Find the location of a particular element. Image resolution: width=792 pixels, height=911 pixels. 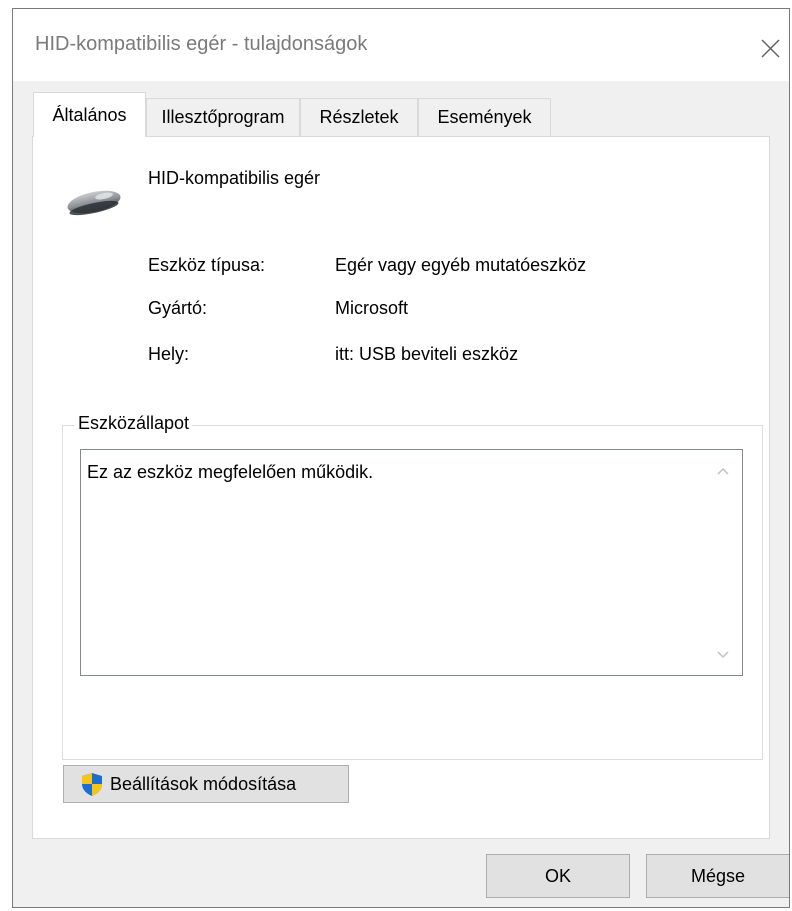

title-bar: HID-kompatibilis egér - tulajdonságok is located at coordinates (401, 45).